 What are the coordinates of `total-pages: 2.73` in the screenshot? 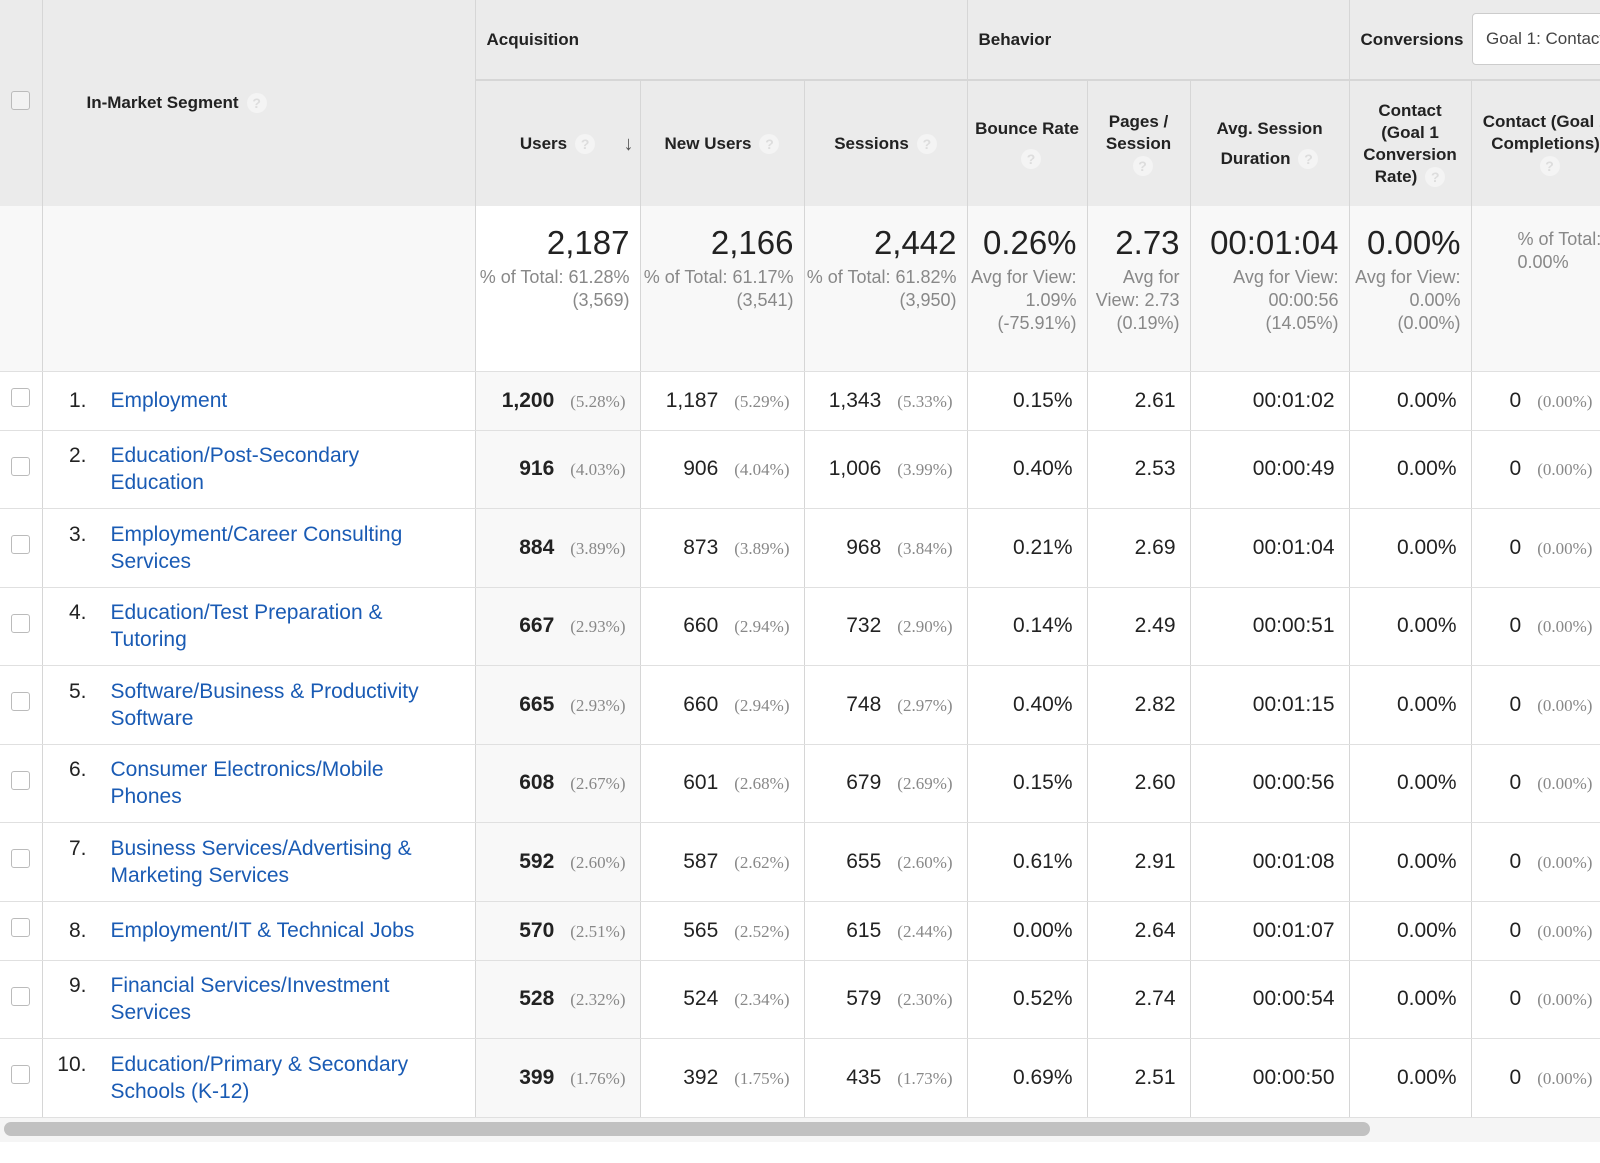 It's located at (1147, 242).